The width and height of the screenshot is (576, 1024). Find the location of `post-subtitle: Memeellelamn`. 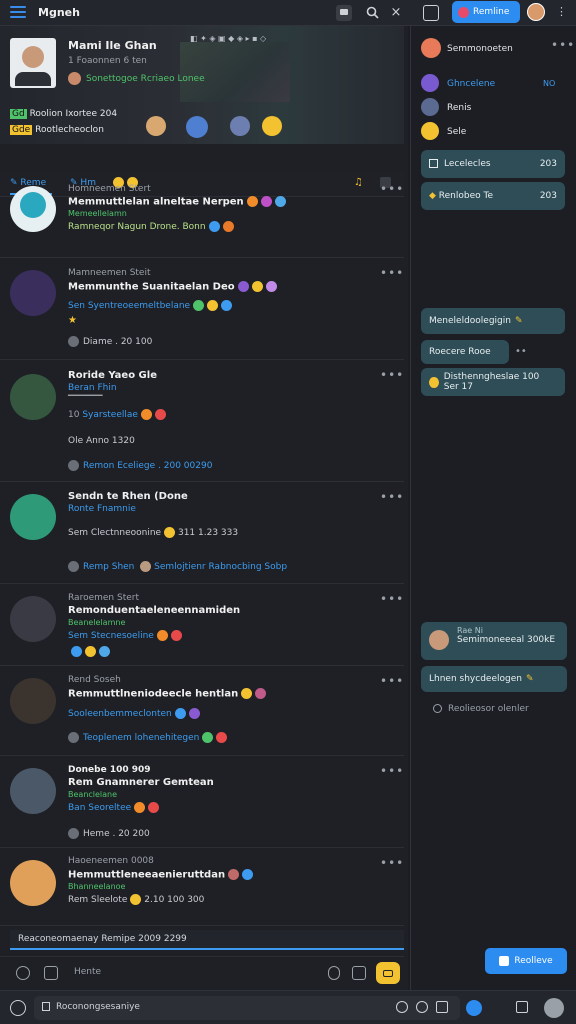

post-subtitle: Memeellelamn is located at coordinates (97, 213).